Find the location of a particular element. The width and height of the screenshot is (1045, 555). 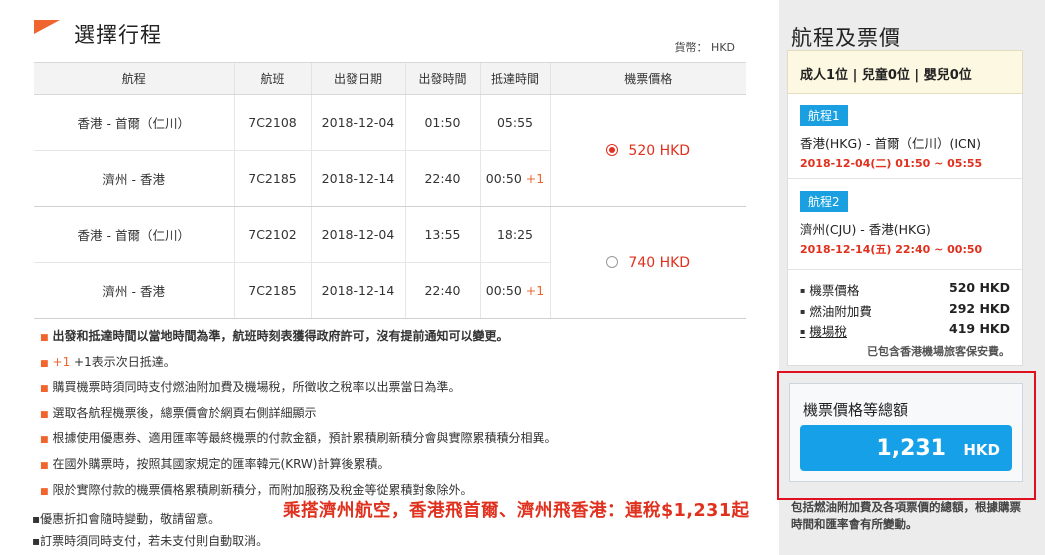

fare-price: 520 HKD is located at coordinates (659, 150).